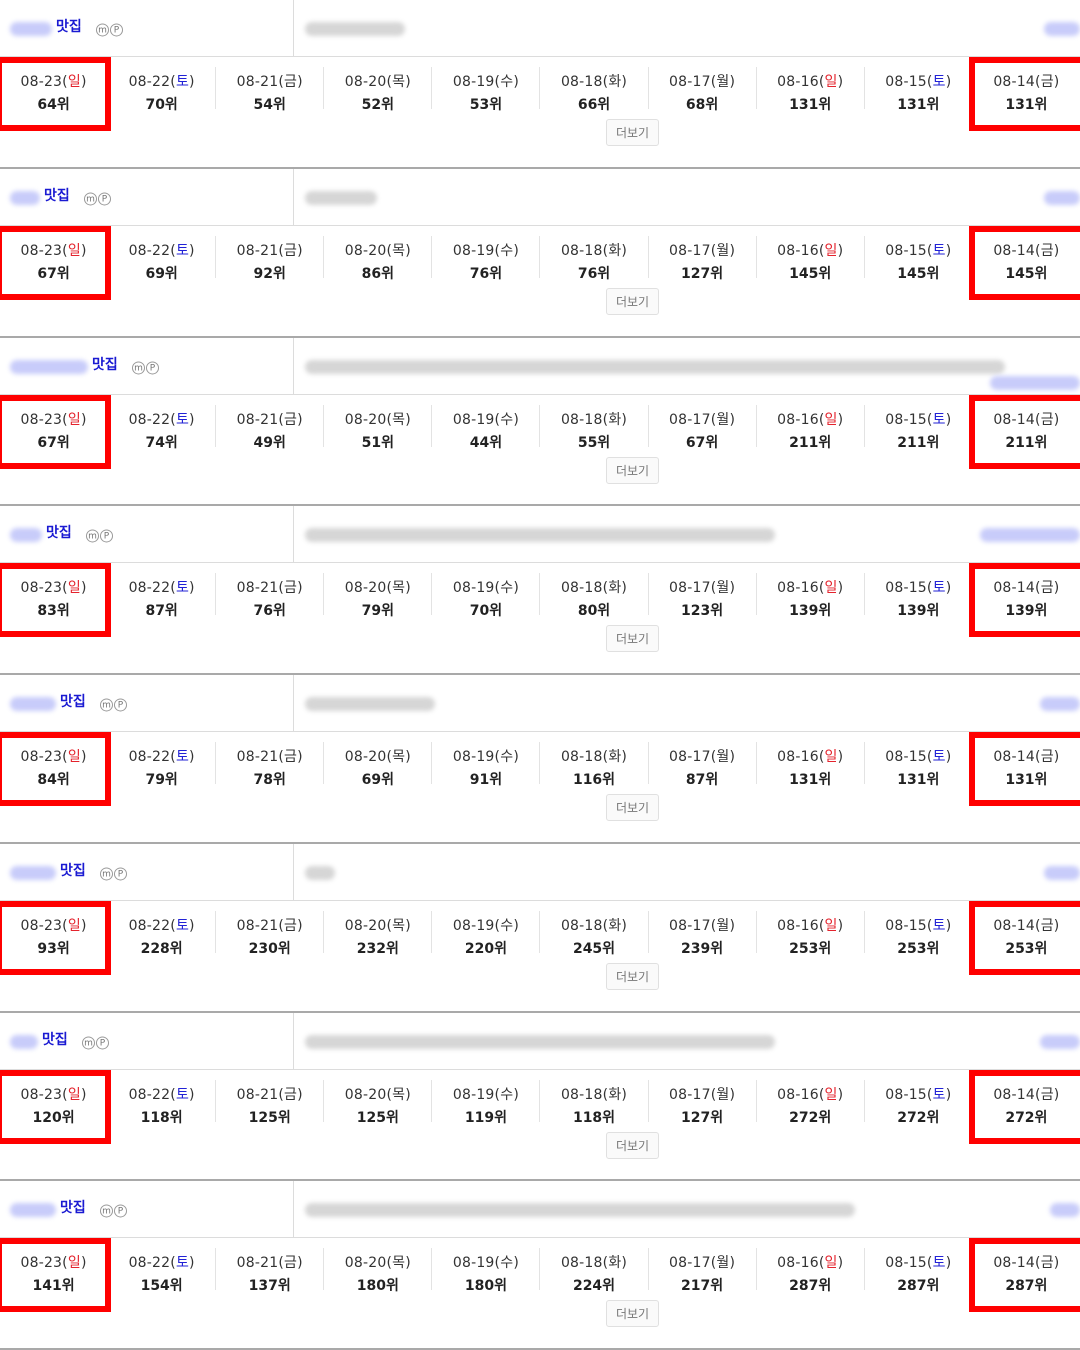  Describe the element at coordinates (1026, 251) in the screenshot. I see `date-label: 08-14(금)` at that location.